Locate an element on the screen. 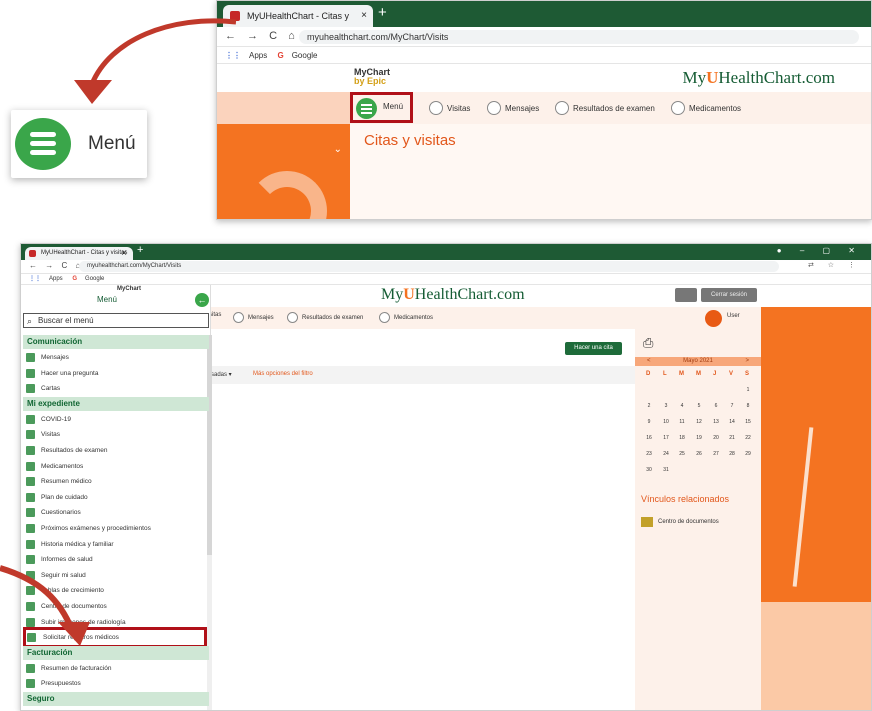 The image size is (872, 711). calendar-day: 13 is located at coordinates (716, 422).